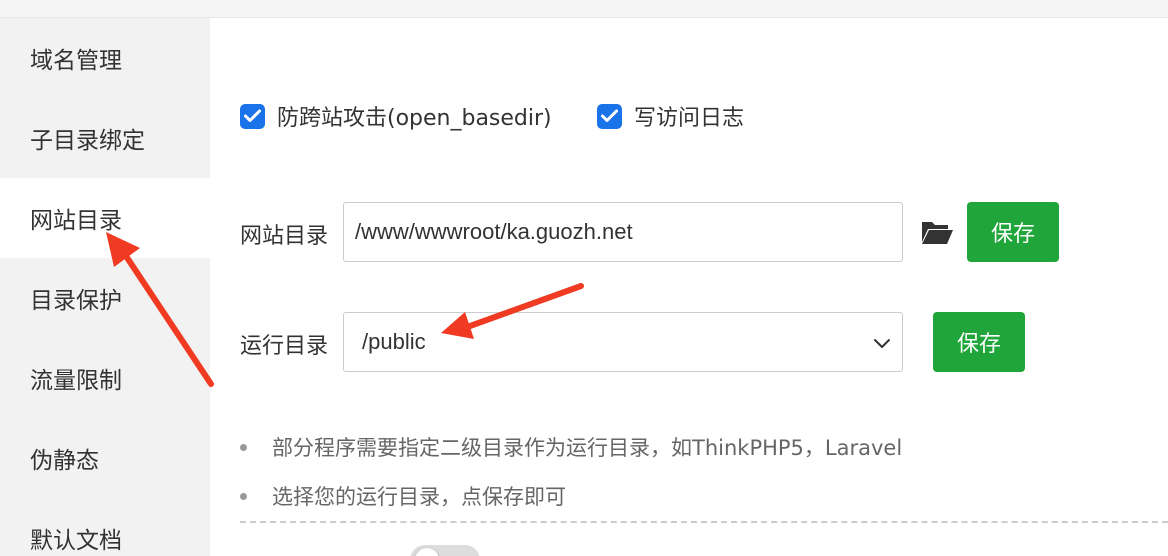 The image size is (1168, 556). What do you see at coordinates (76, 541) in the screenshot?
I see `sidebar-item-label: 默认文档` at bounding box center [76, 541].